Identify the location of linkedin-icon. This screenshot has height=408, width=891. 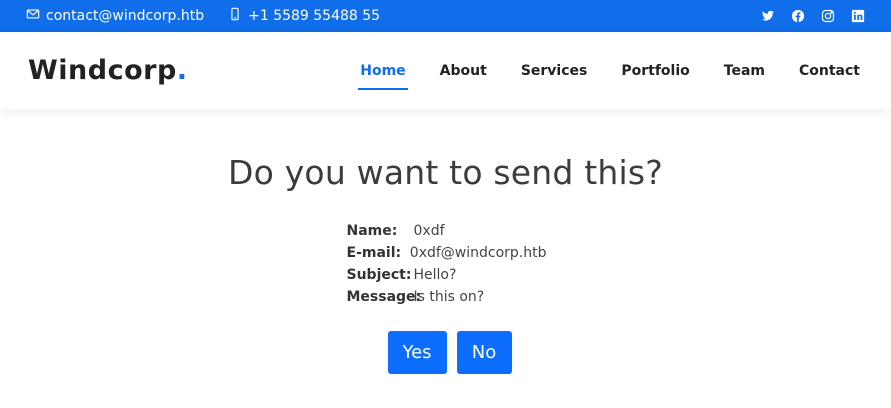
(858, 16).